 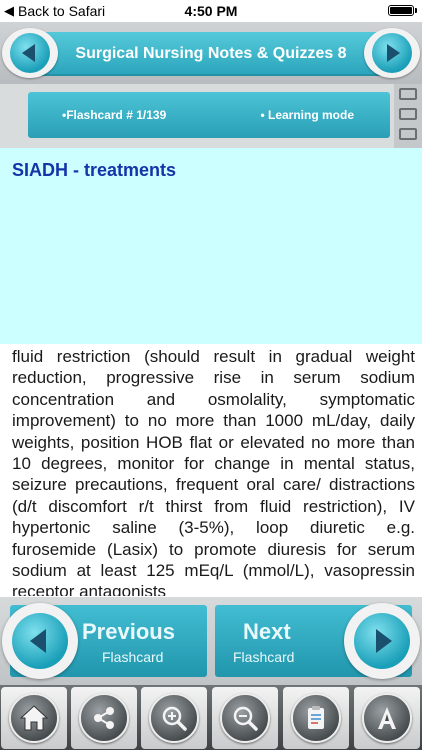 I want to click on filmstrip-icon, so click(x=408, y=116).